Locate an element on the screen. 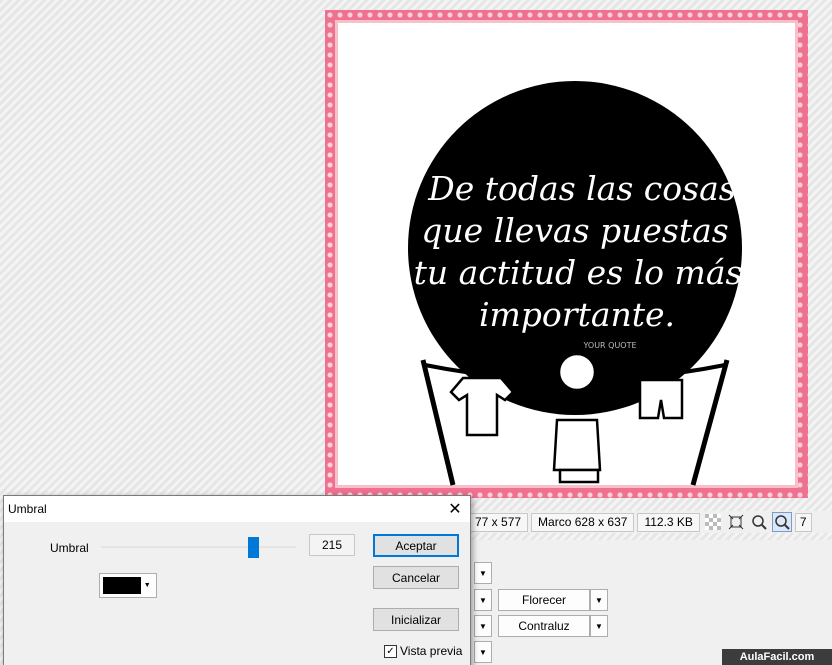  status-bar: 77 x 577 Marco 628 x 637 112.3 KB 7 is located at coordinates (649, 522).